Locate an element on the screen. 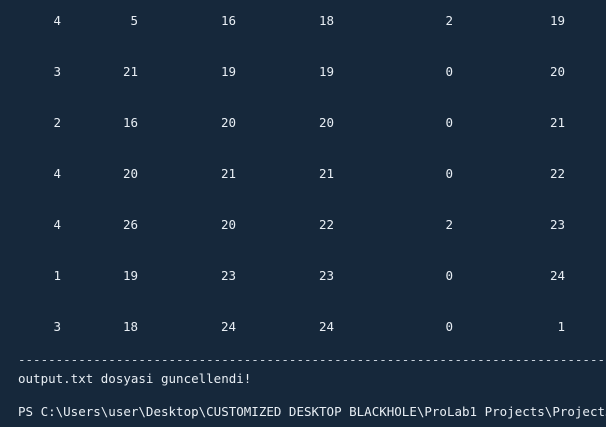  table-cell: 5 is located at coordinates (134, 20).